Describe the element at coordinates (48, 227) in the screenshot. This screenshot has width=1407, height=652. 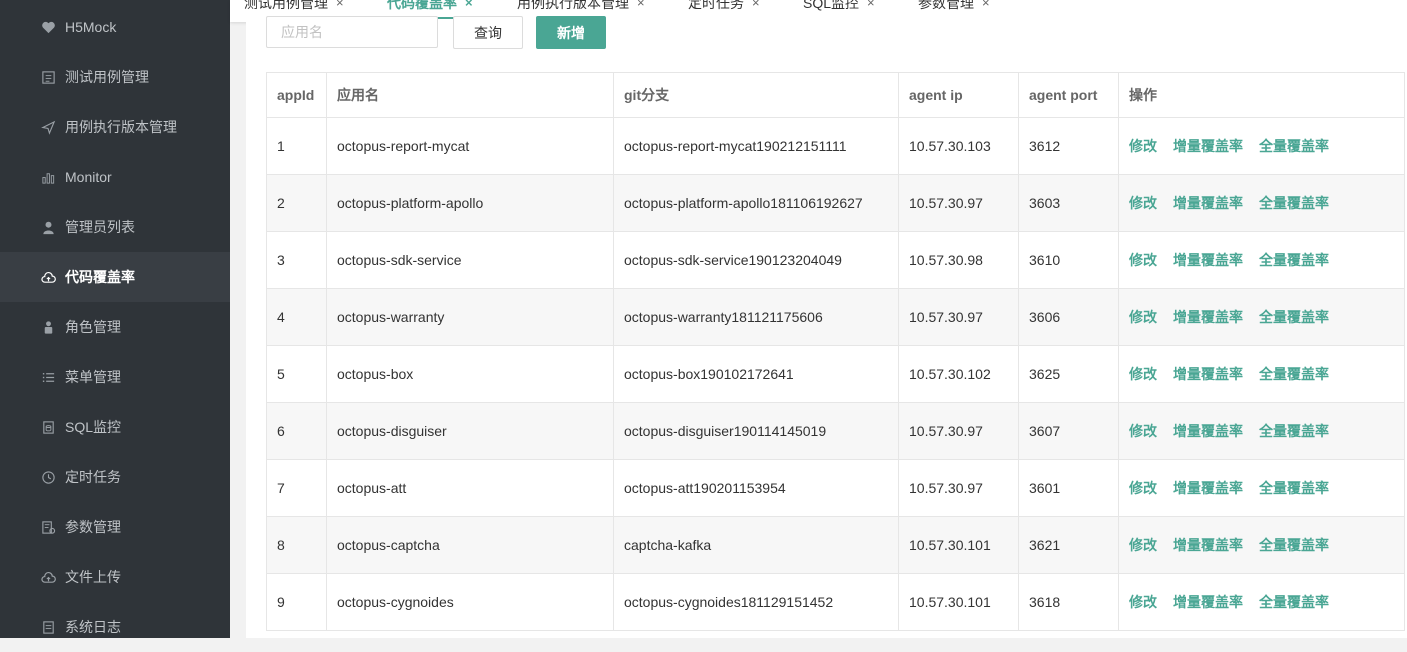
I see `user-icon` at that location.